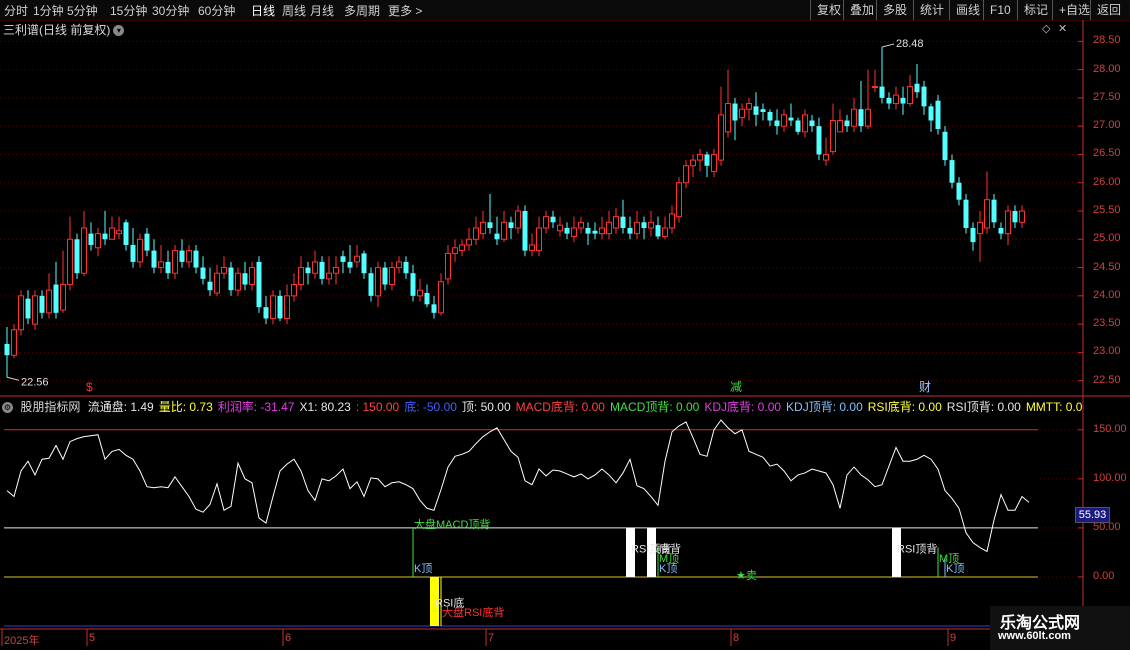 The width and height of the screenshot is (1130, 650). I want to click on indicator-field: 量比: 0.73, so click(185, 407).